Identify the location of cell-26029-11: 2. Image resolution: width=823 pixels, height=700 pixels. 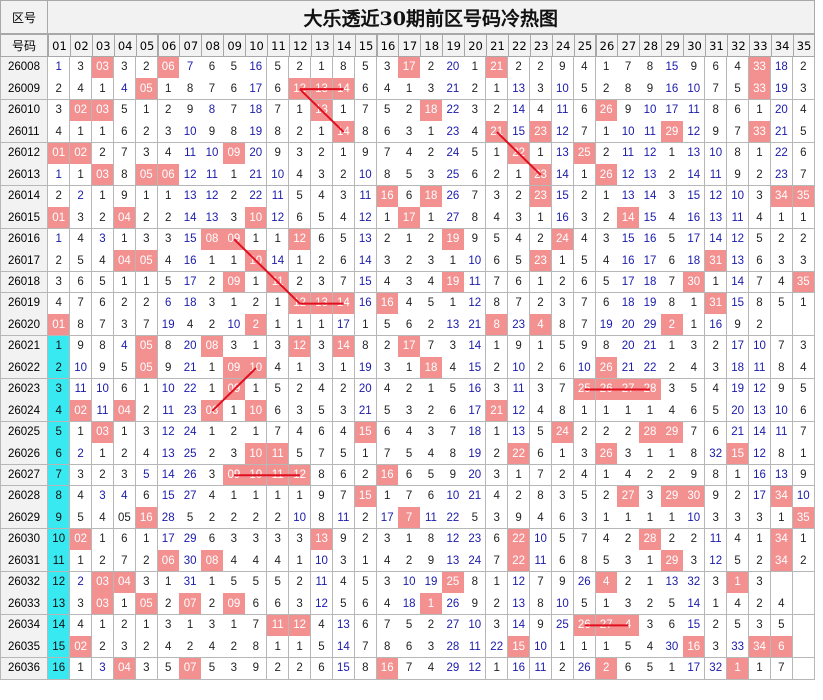
(278, 518).